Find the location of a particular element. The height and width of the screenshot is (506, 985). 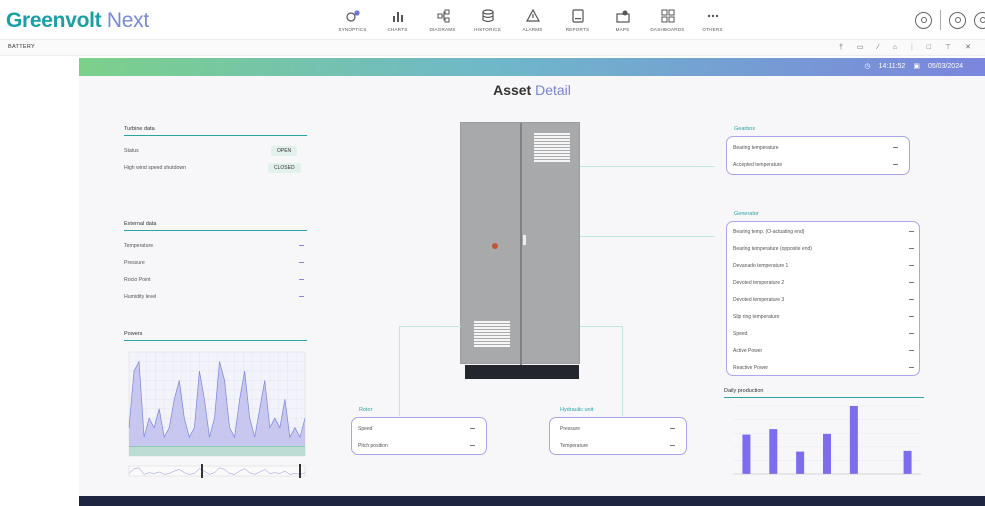

series-area is located at coordinates (217, 451).